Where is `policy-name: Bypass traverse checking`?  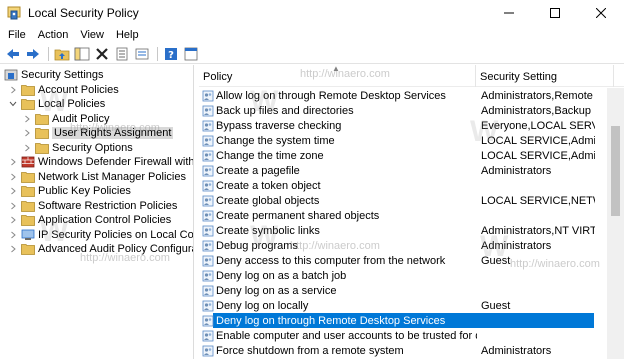 policy-name: Bypass traverse checking is located at coordinates (279, 125).